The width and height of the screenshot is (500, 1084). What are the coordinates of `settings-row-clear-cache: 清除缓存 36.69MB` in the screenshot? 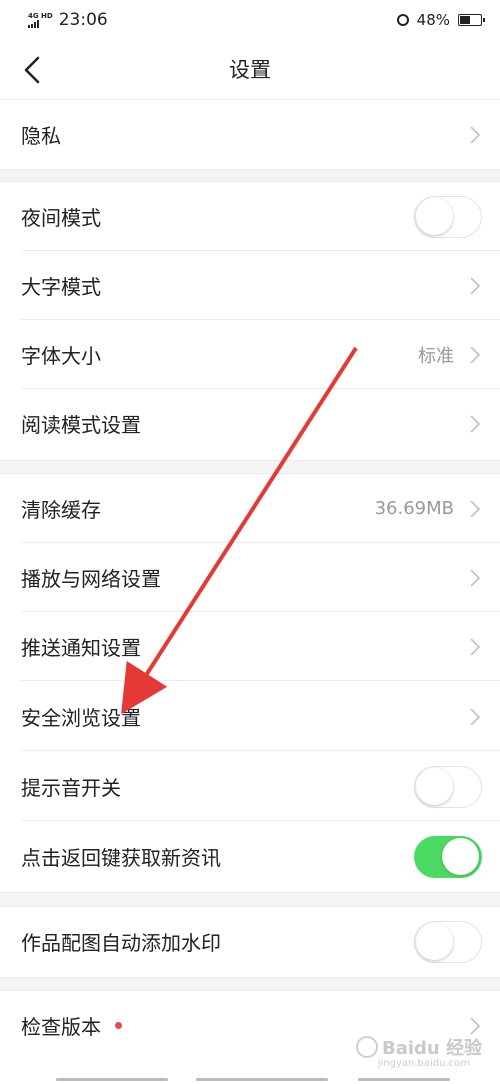 It's located at (250, 508).